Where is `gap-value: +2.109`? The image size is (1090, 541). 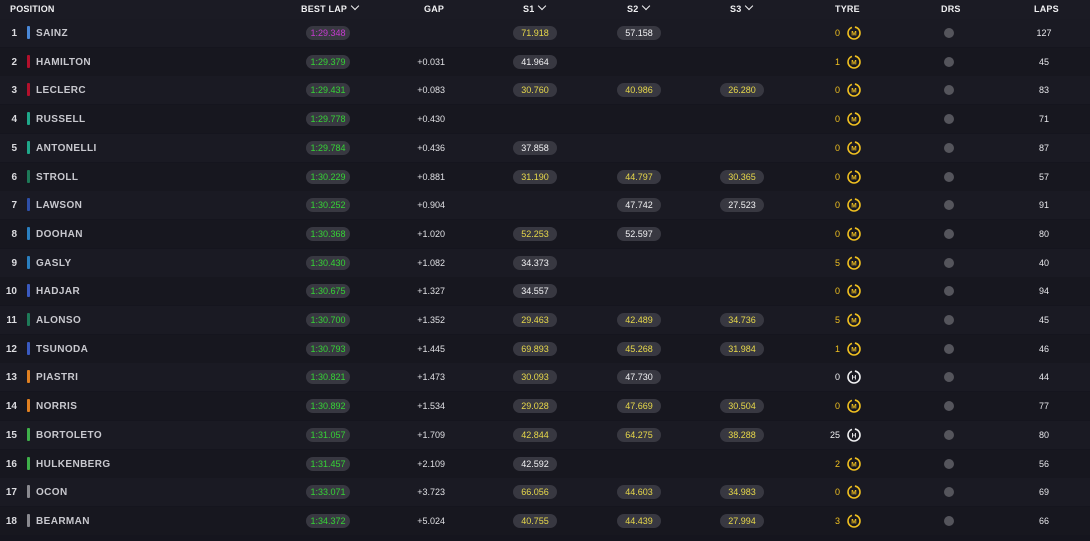
gap-value: +2.109 is located at coordinates (431, 463).